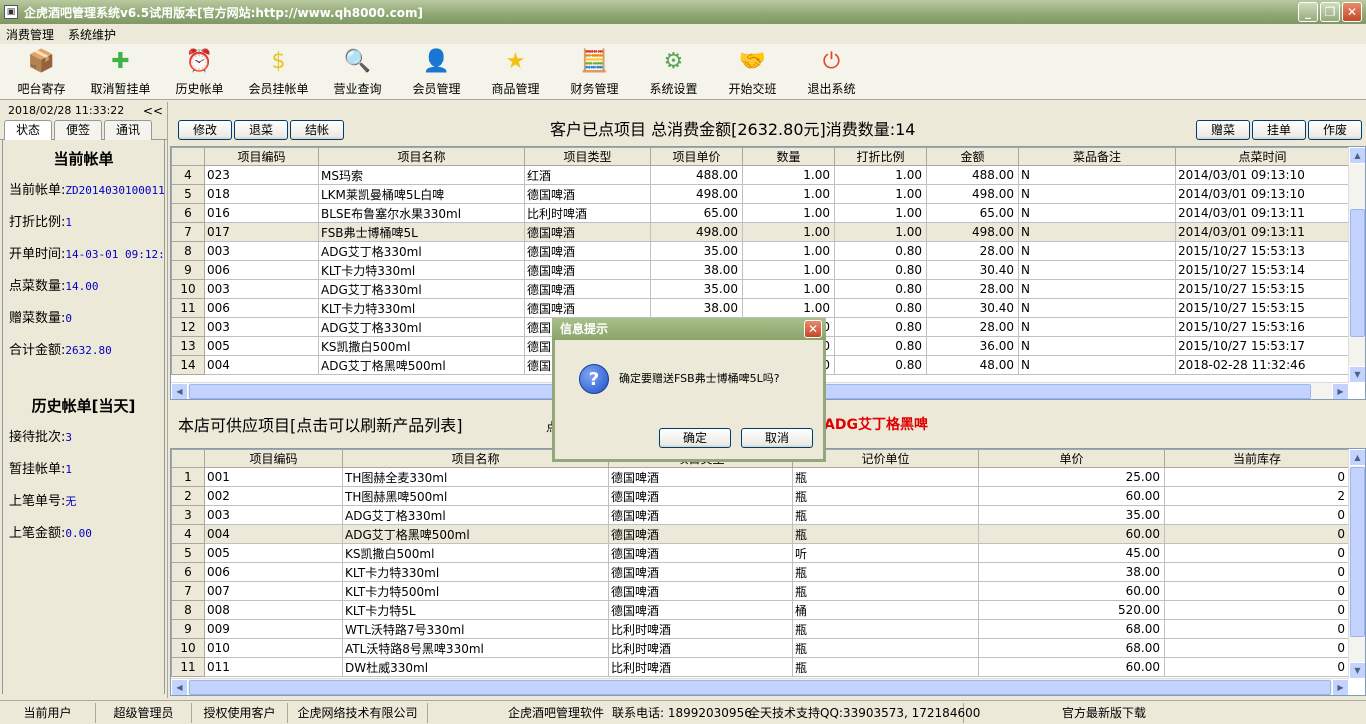 The image size is (1366, 724). I want to click on table-cell: 60.00, so click(1071, 591).